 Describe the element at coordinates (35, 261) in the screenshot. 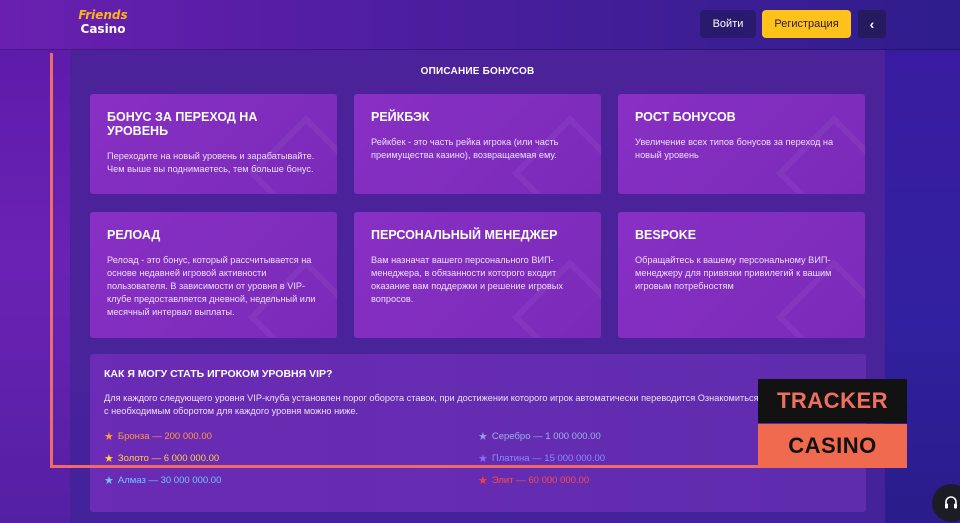

I see `left-background` at that location.